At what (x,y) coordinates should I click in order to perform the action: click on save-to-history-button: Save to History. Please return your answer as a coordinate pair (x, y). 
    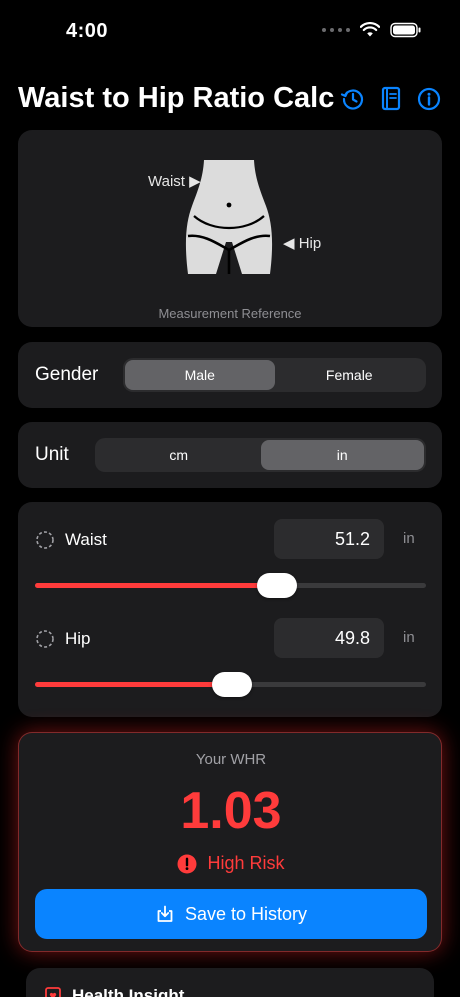
    Looking at the image, I should click on (231, 914).